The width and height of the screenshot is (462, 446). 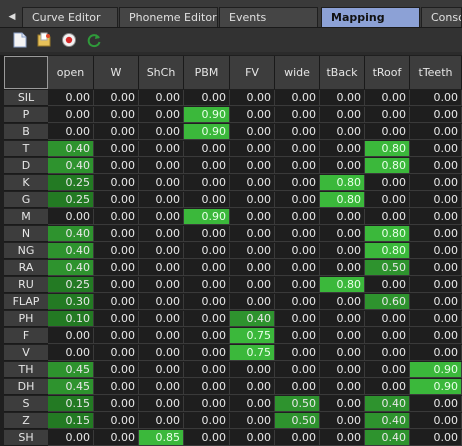 What do you see at coordinates (26, 421) in the screenshot?
I see `row-header-z: Z` at bounding box center [26, 421].